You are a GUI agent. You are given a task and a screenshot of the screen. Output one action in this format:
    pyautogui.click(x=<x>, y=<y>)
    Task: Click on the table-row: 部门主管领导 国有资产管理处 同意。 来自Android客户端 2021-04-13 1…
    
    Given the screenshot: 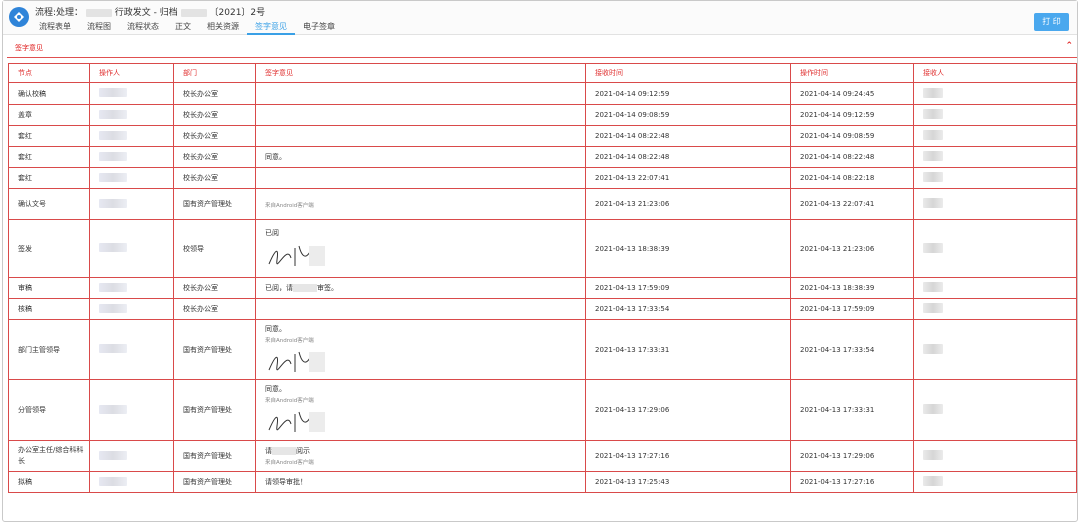 What is the action you would take?
    pyautogui.click(x=542, y=349)
    